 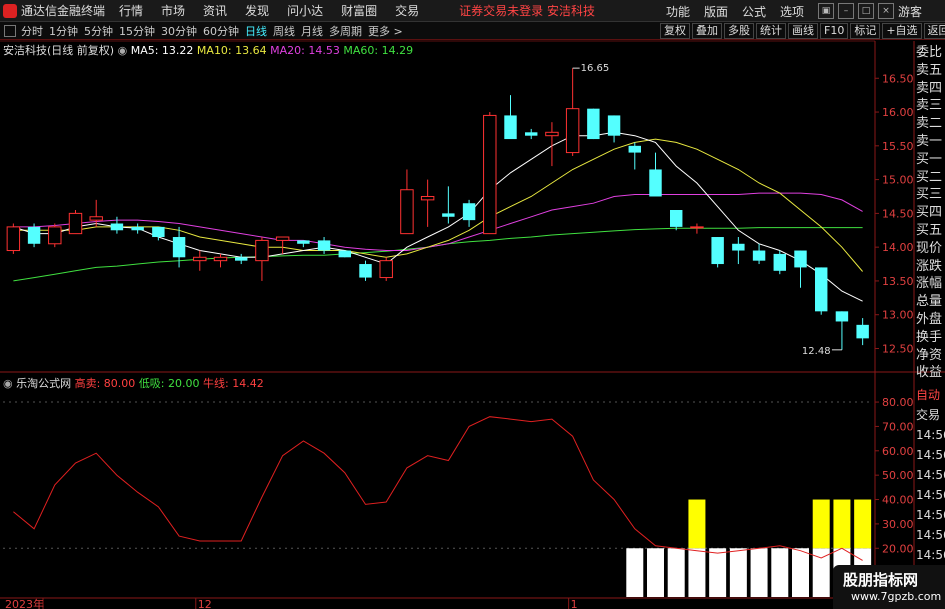 What do you see at coordinates (929, 52) in the screenshot?
I see `quote-field-label: 委比` at bounding box center [929, 52].